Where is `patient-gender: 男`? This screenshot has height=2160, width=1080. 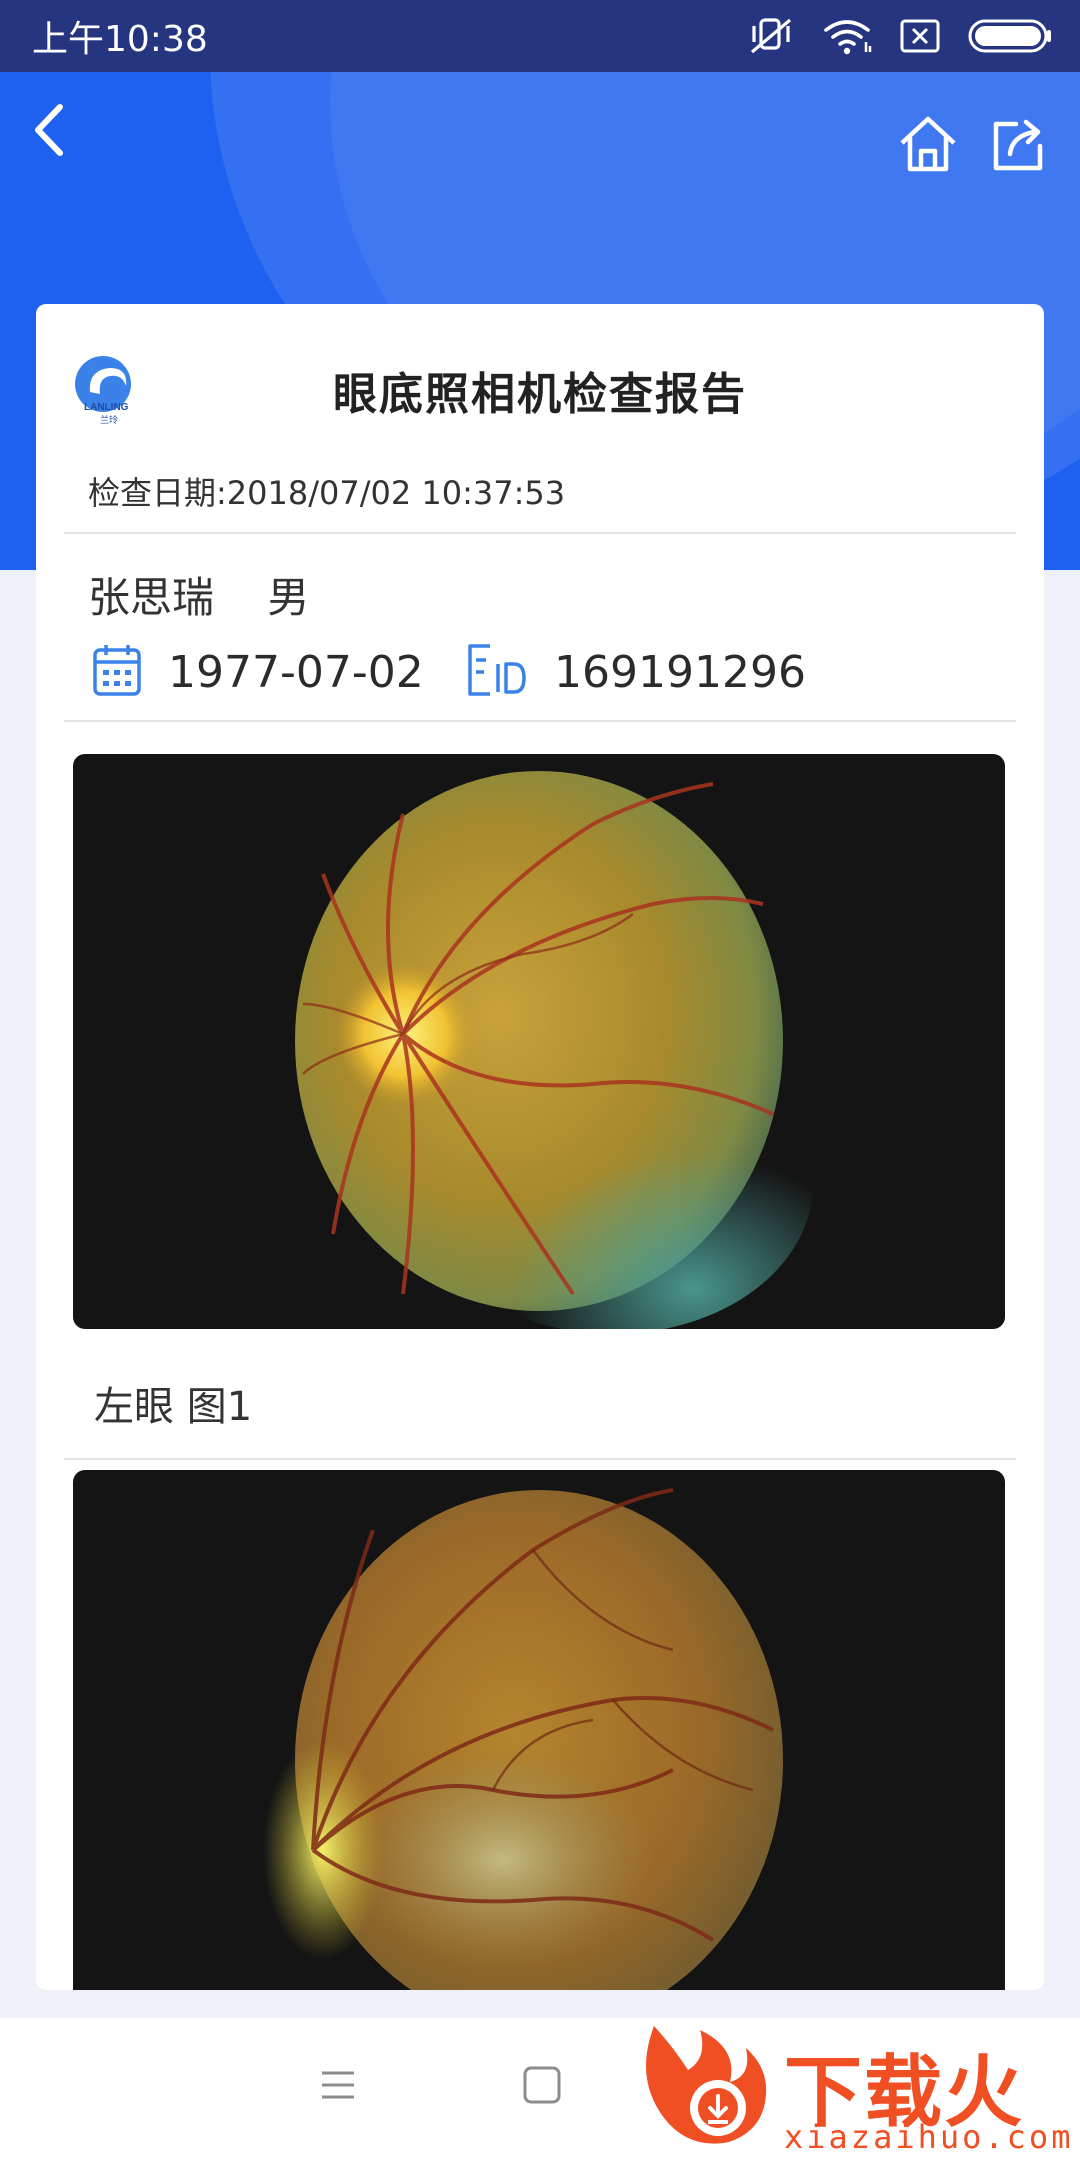 patient-gender: 男 is located at coordinates (288, 597).